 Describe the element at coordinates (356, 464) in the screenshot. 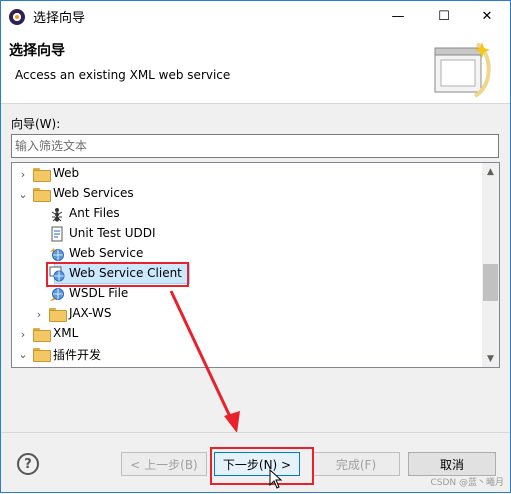

I see `finish-button: 完成(F)` at that location.